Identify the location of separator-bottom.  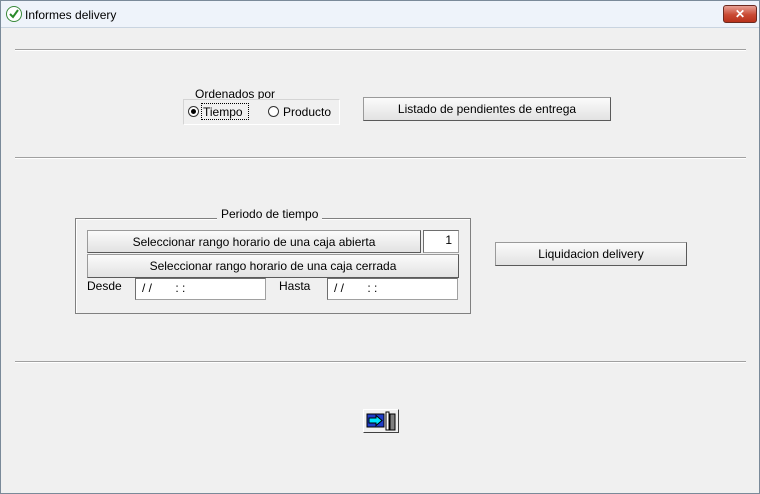
(380, 362).